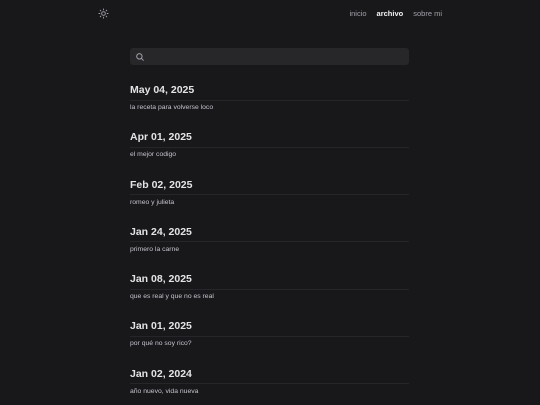  I want to click on search-bar, so click(269, 56).